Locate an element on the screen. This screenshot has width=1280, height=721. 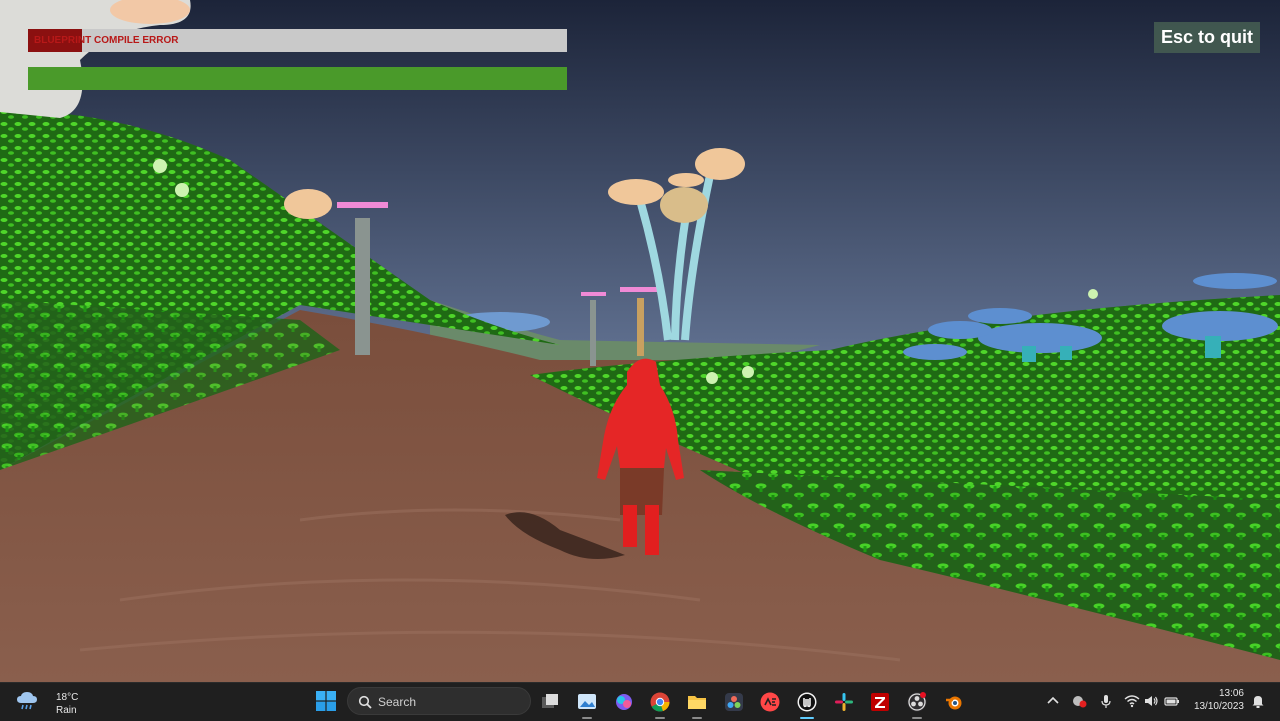
slack-icon is located at coordinates (844, 702).